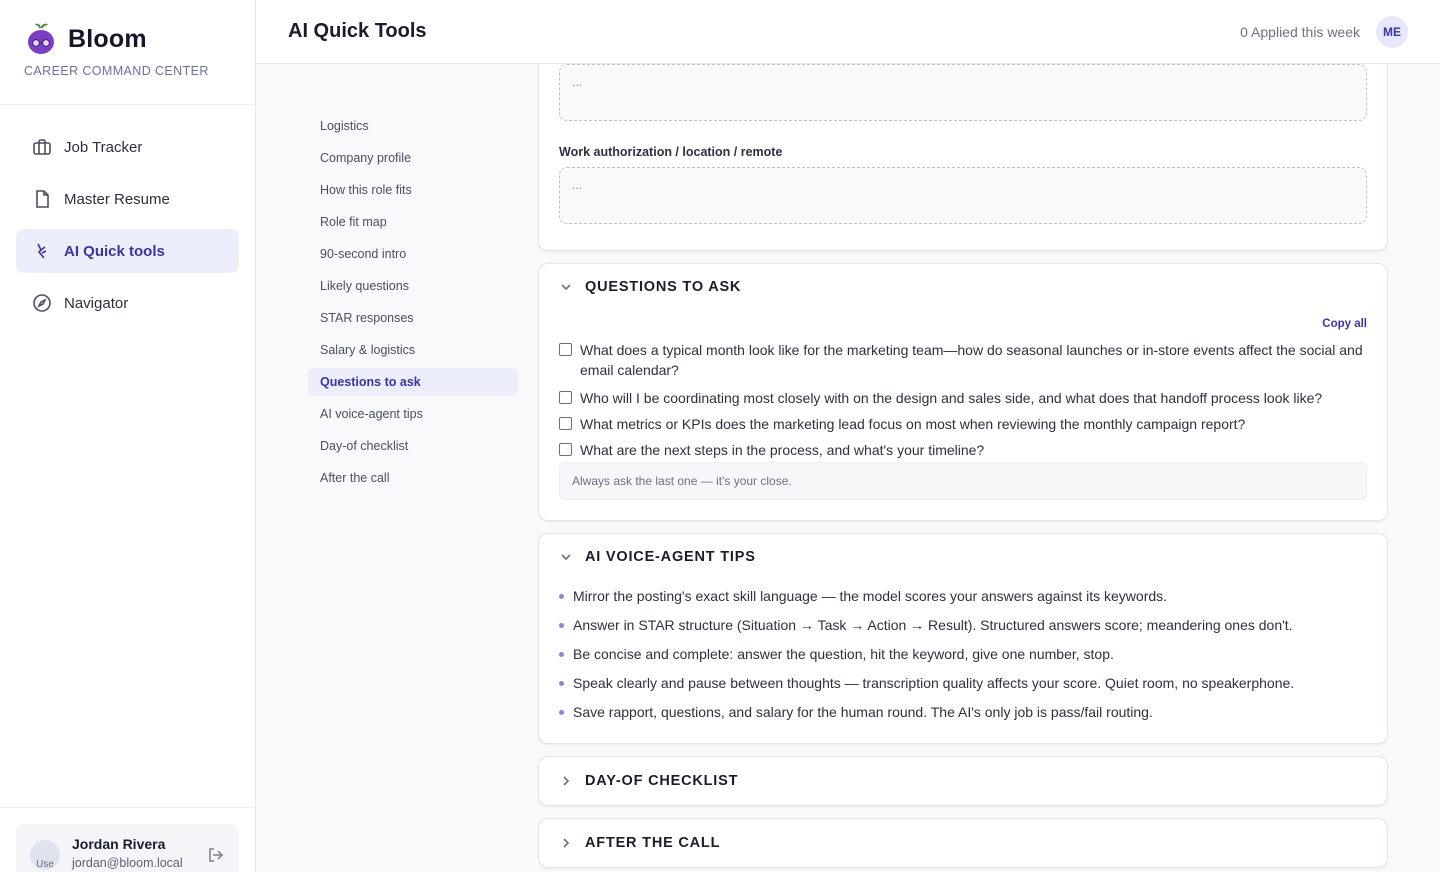  I want to click on user-card: Use Jordan Rivera jordan@bloom.local, so click(127, 848).